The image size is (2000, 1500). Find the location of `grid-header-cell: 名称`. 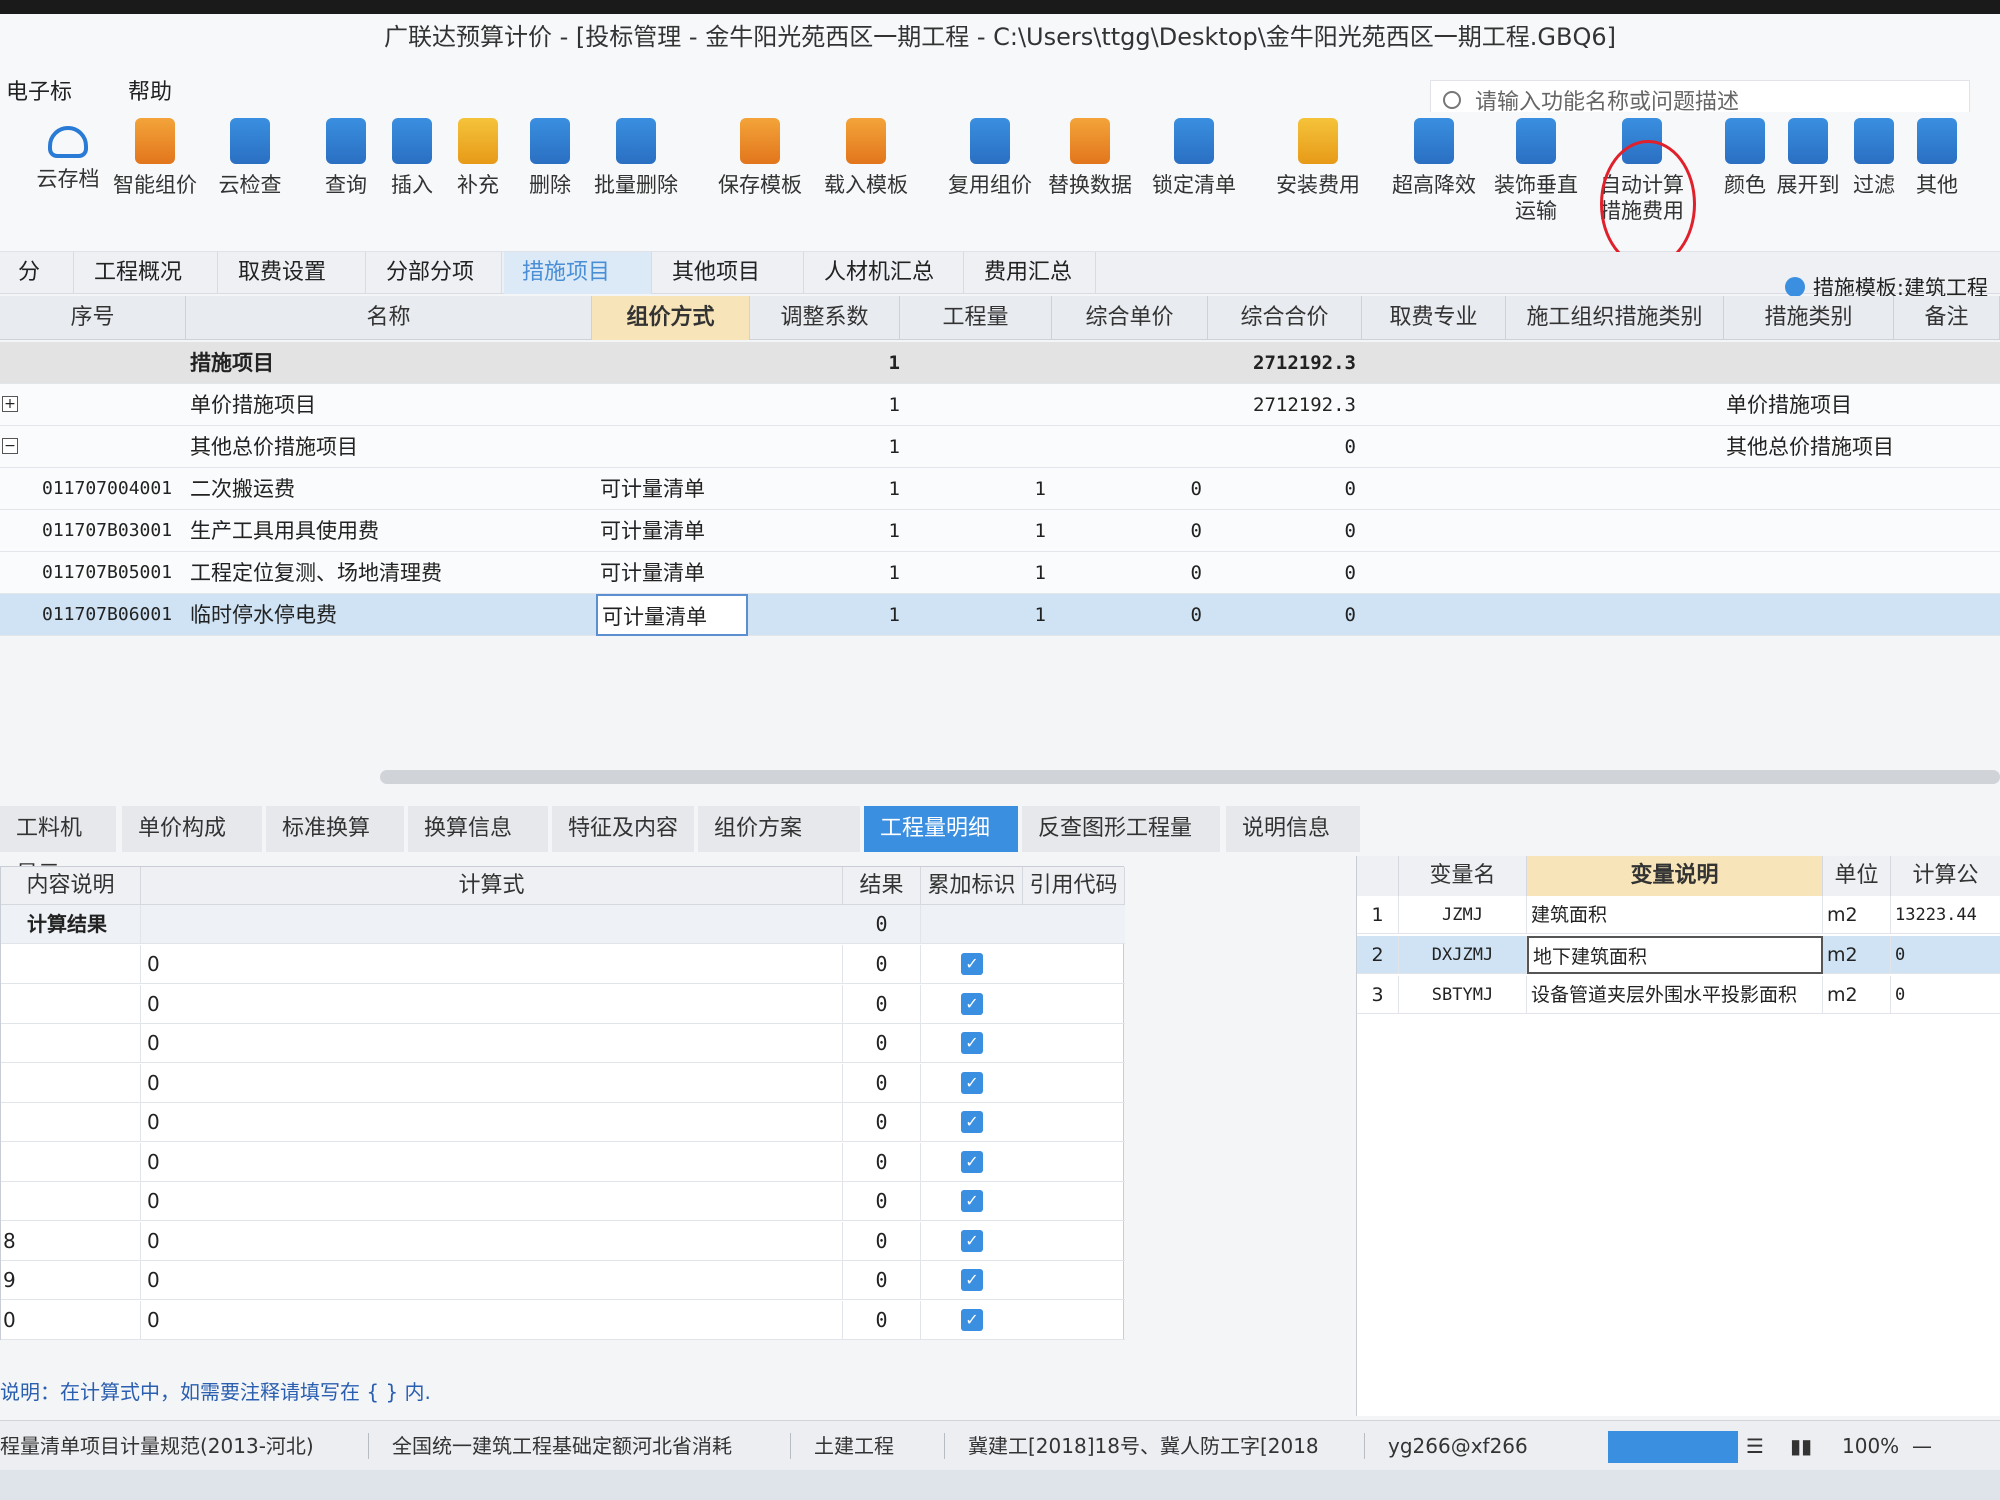

grid-header-cell: 名称 is located at coordinates (389, 318).